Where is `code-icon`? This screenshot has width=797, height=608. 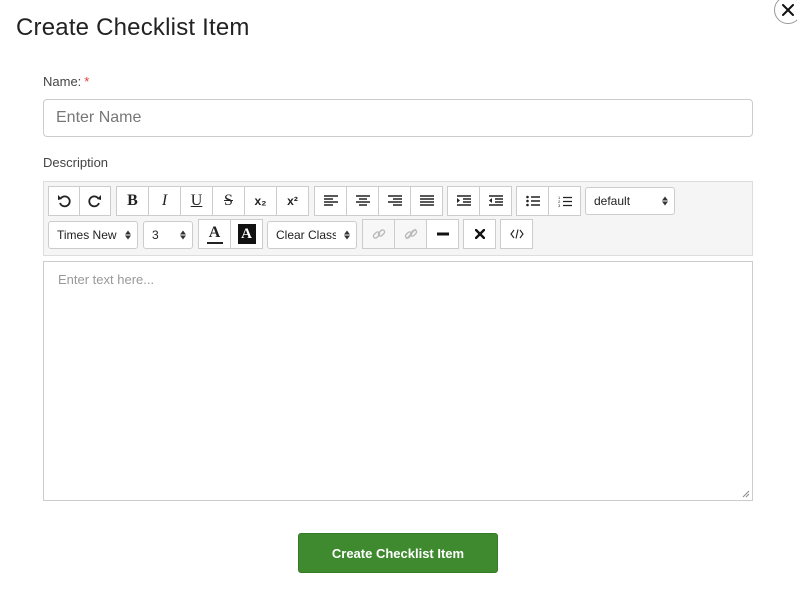 code-icon is located at coordinates (516, 234).